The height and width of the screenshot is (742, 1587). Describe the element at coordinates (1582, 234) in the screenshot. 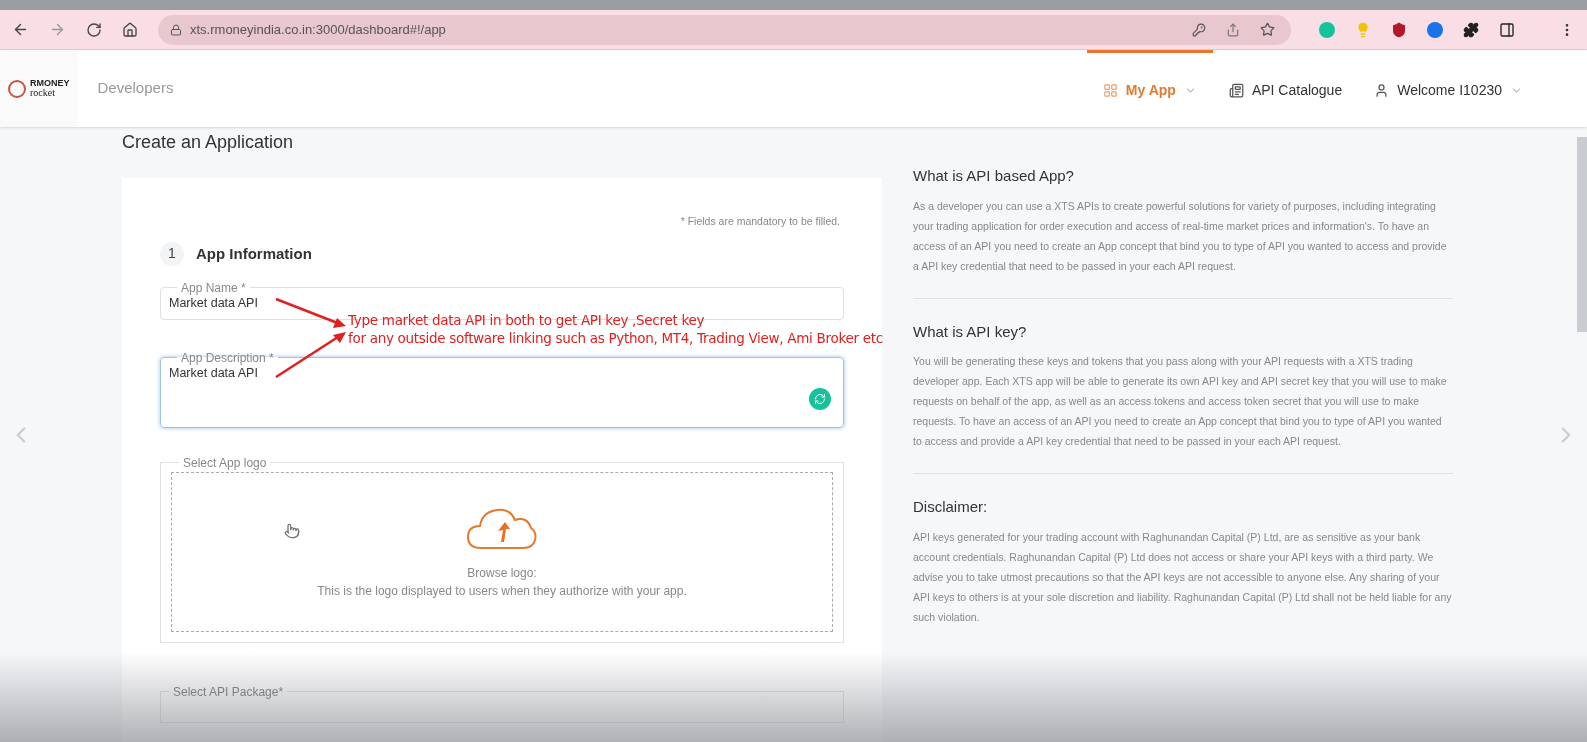

I see `scrollbar-thumb` at that location.